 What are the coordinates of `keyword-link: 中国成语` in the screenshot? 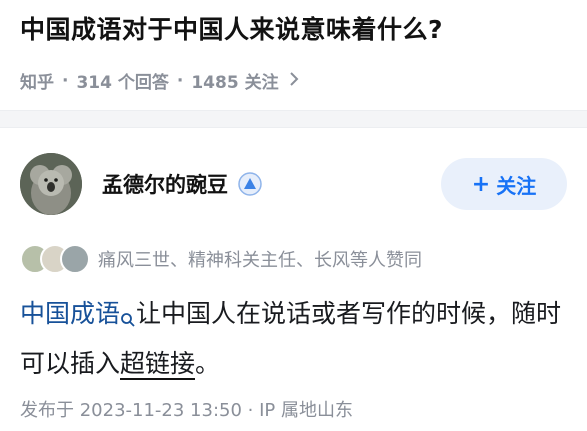 It's located at (70, 313).